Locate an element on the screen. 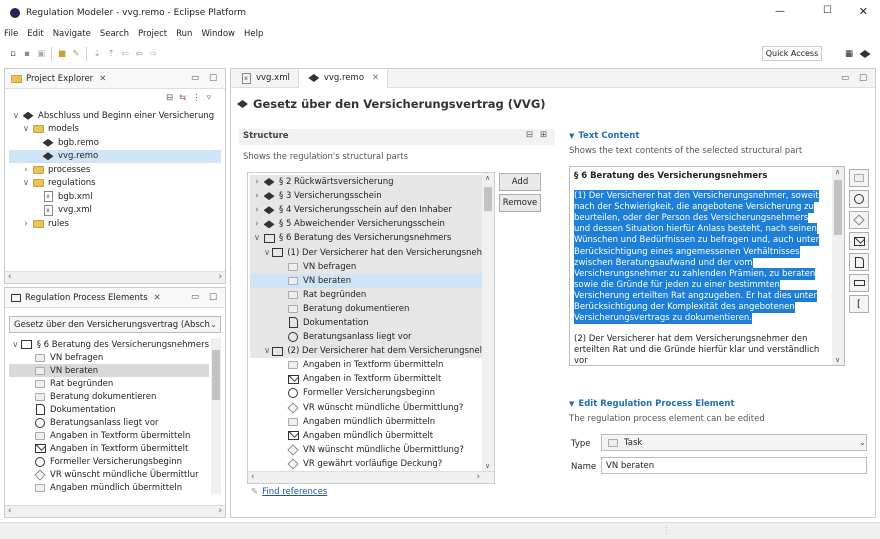  regulation-element-item: Angaben in Textform übermittelt is located at coordinates (109, 448).